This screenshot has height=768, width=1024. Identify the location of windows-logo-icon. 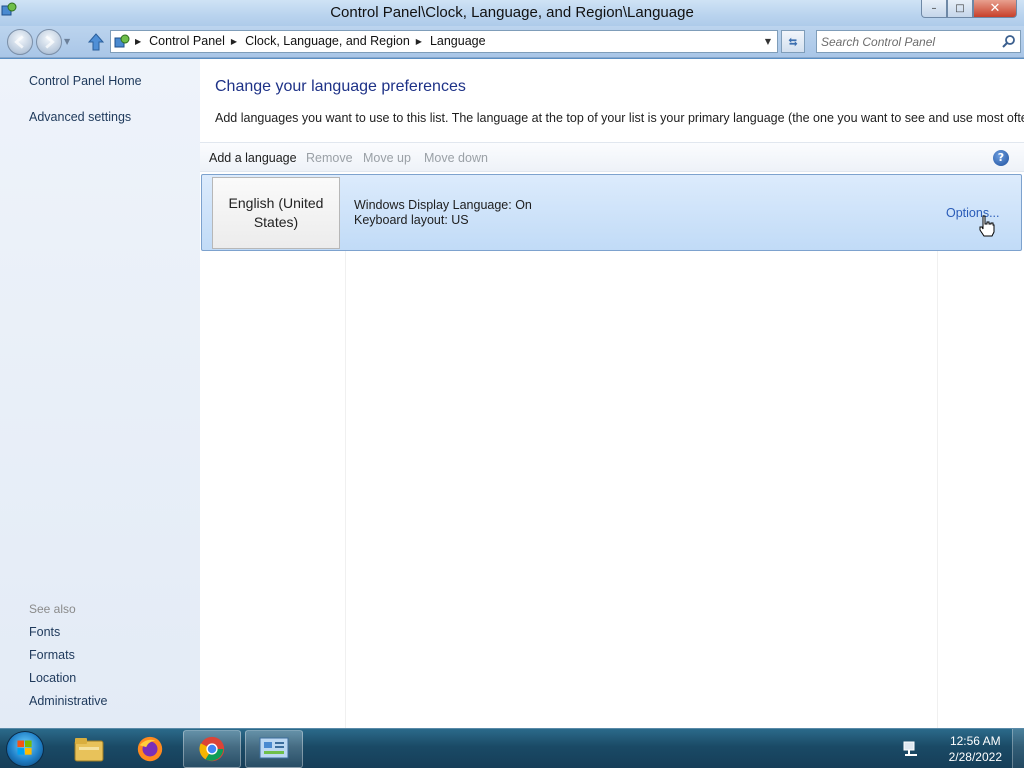
(24, 747).